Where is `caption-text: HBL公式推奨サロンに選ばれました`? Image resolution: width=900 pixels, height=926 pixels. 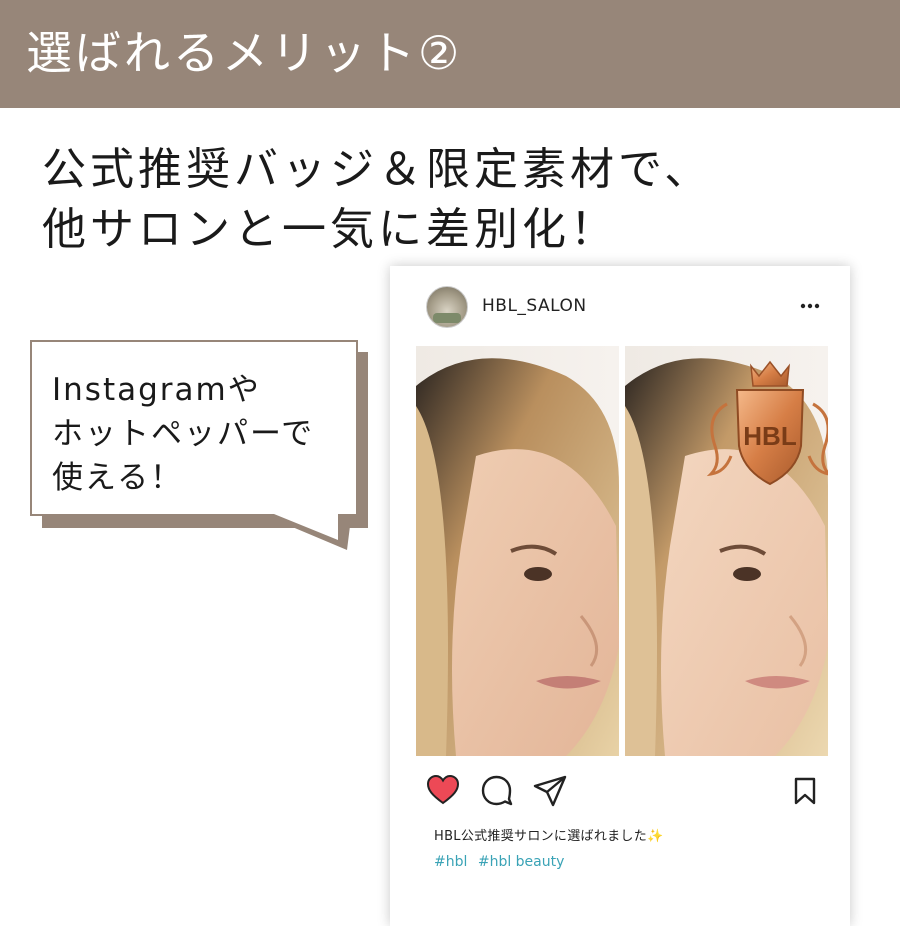 caption-text: HBL公式推奨サロンに選ばれました is located at coordinates (541, 836).